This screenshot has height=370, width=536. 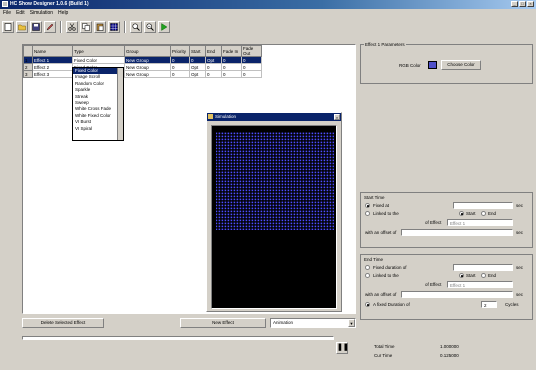 What do you see at coordinates (483, 205) in the screenshot?
I see `start-fixed-input` at bounding box center [483, 205].